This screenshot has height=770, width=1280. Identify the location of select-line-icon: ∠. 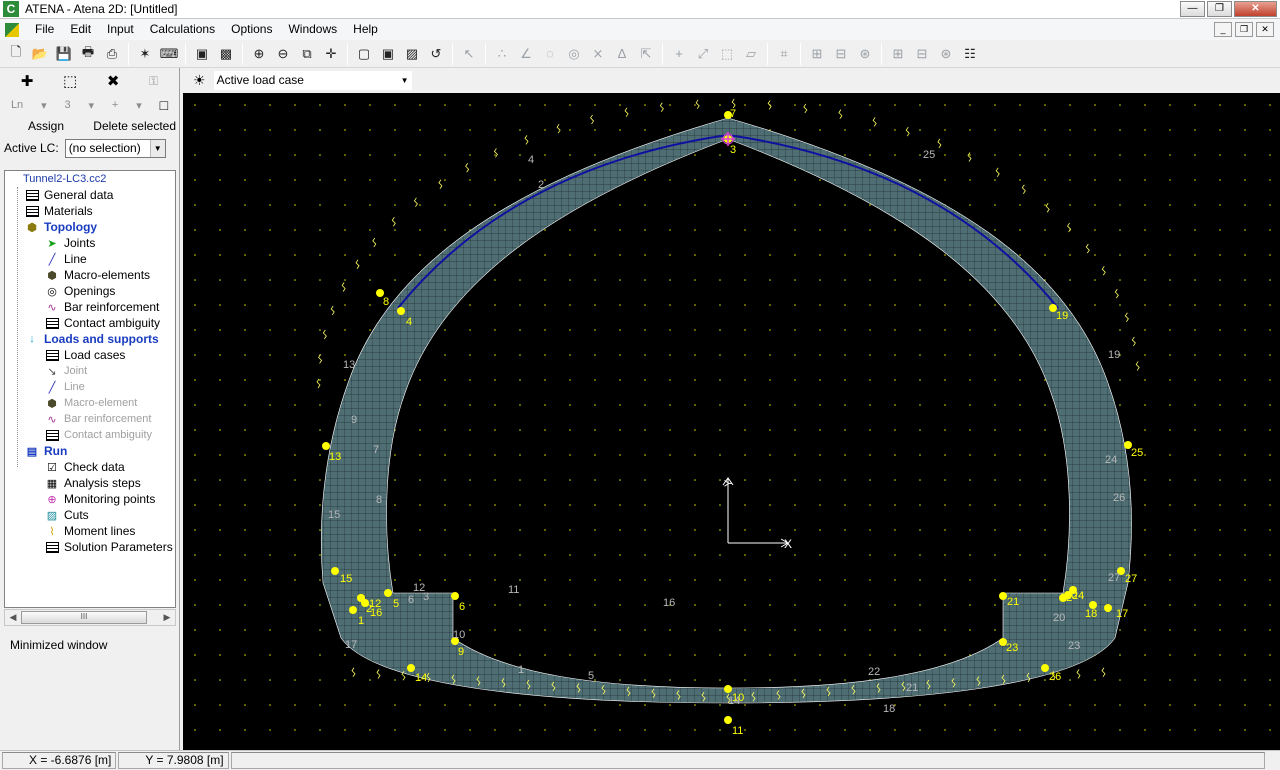
(526, 54).